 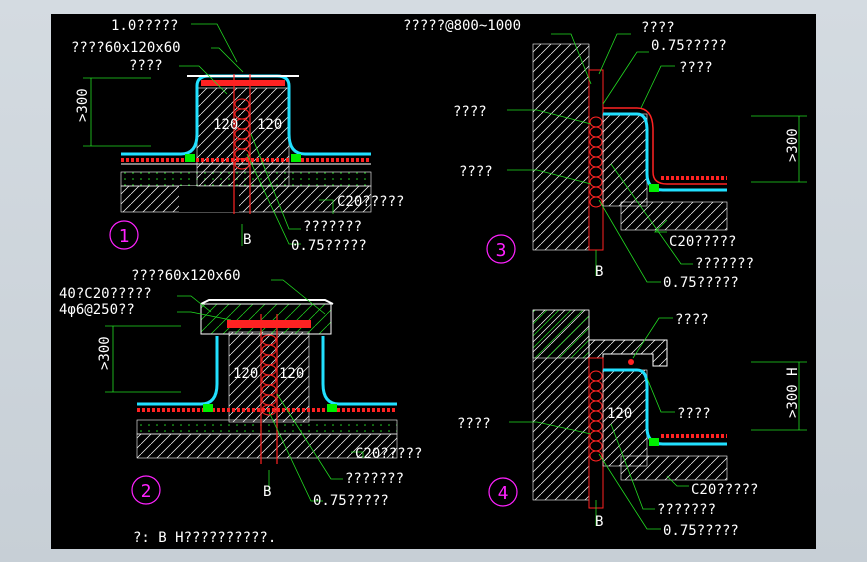 What do you see at coordinates (83, 105) in the screenshot?
I see `d1-height-label: >300` at bounding box center [83, 105].